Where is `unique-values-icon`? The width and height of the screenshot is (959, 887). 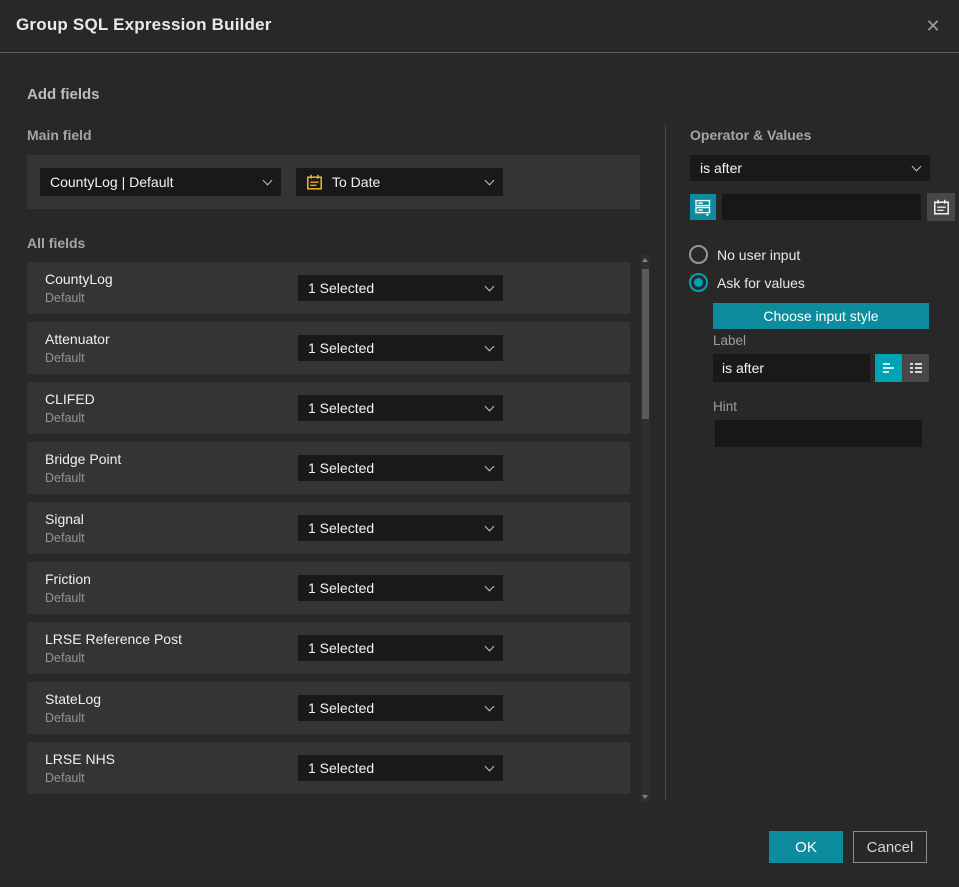
unique-values-icon is located at coordinates (703, 207).